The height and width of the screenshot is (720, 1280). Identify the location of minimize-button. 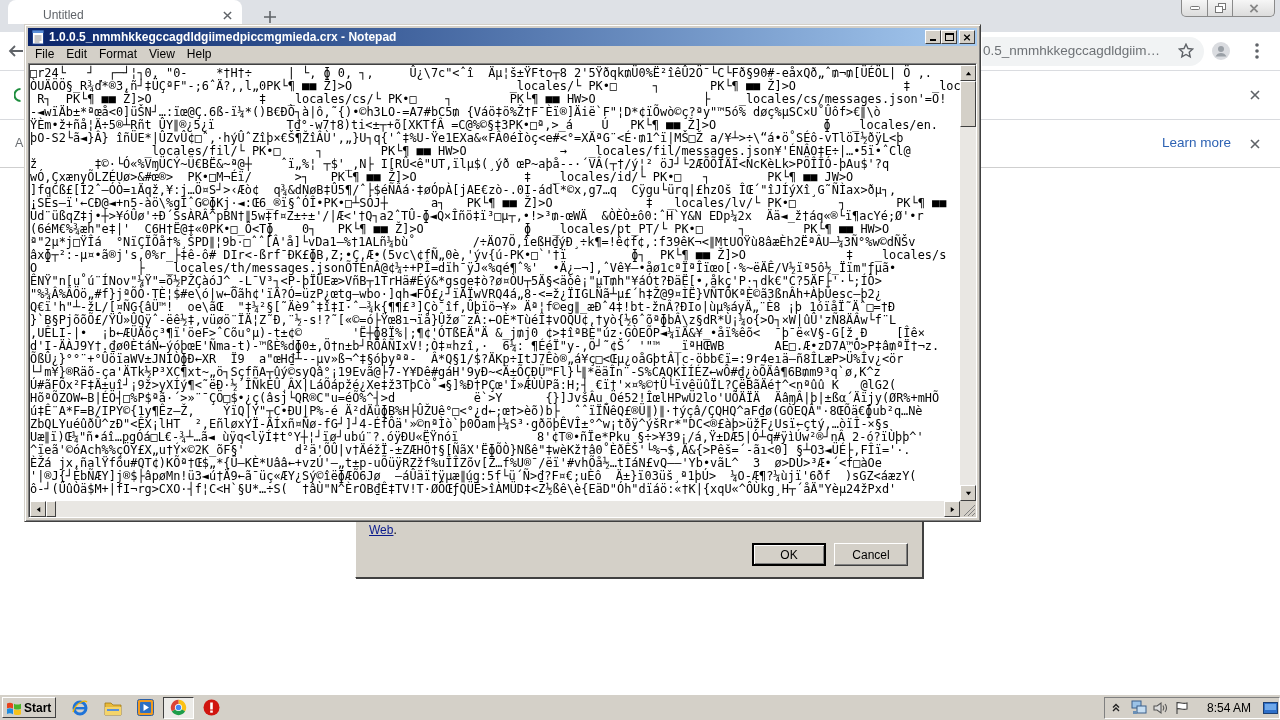
(933, 37).